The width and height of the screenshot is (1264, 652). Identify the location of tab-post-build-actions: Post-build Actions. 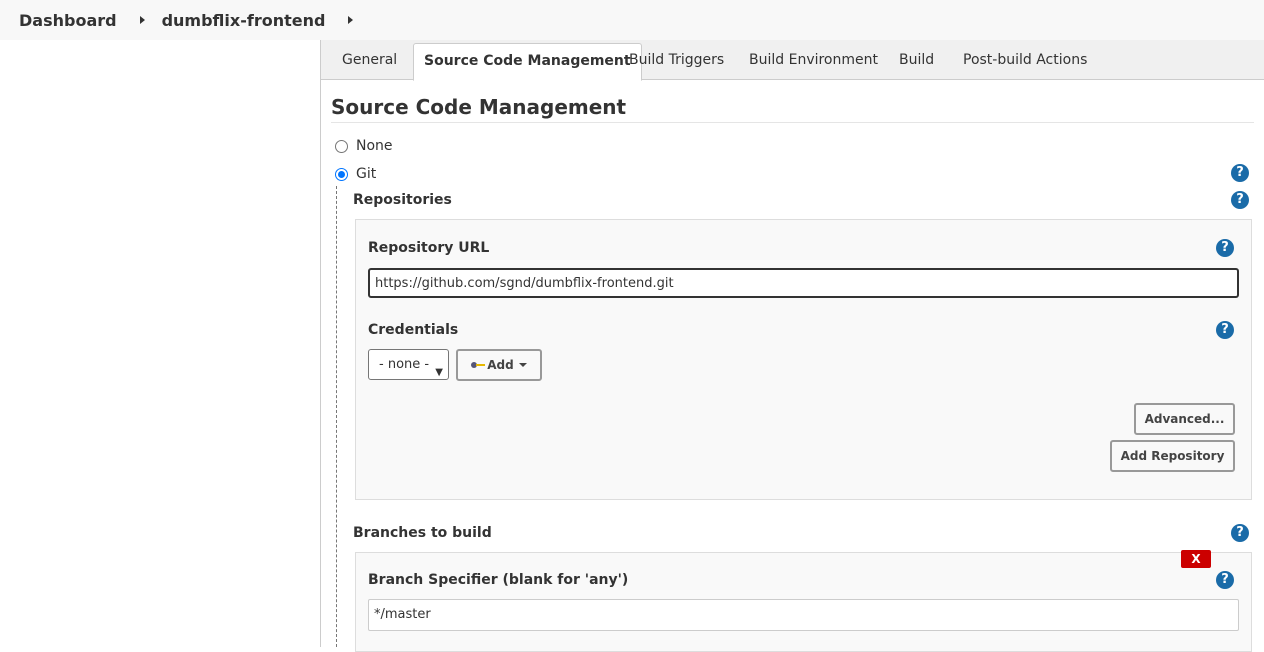
(1025, 61).